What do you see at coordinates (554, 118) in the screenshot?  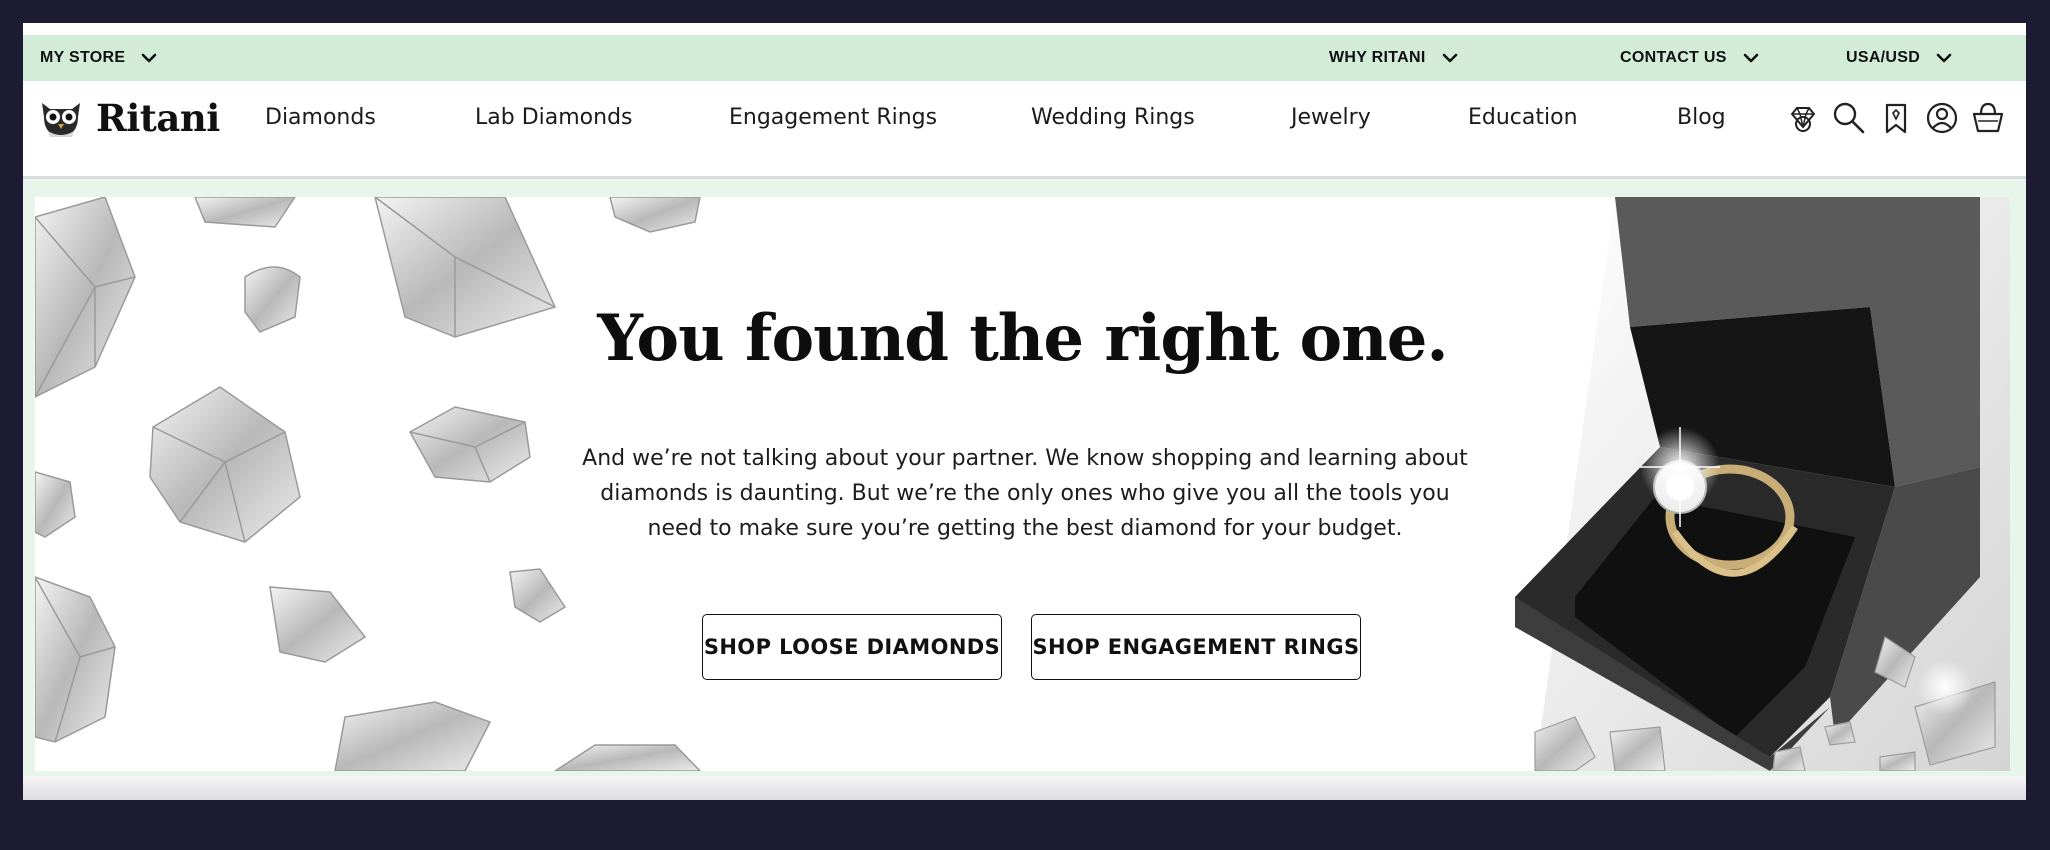 I see `nav-item-lab-diamonds: Lab Diamonds` at bounding box center [554, 118].